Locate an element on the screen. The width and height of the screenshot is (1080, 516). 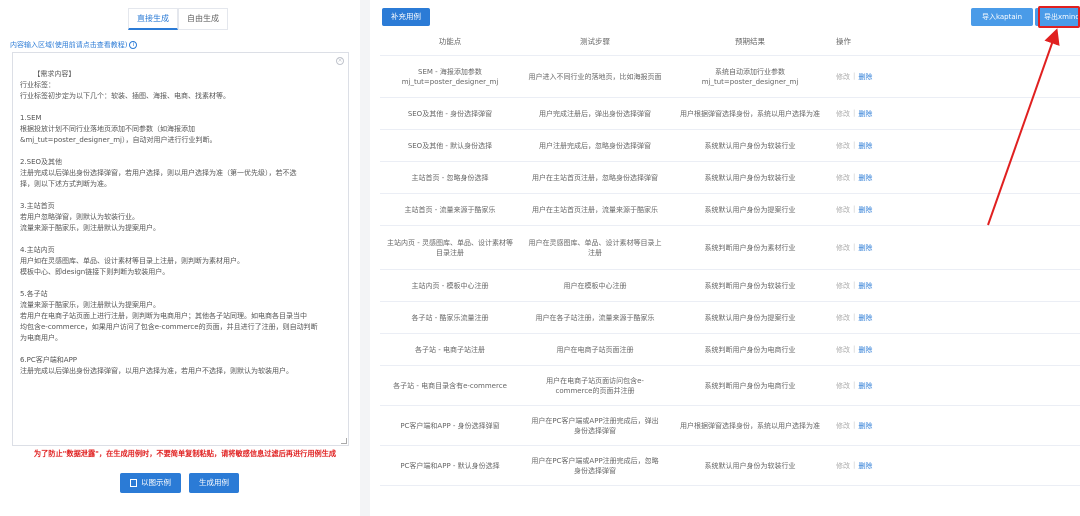
input-hint: 内容输入区域(使用前请点击查看教程) i is located at coordinates (74, 45).